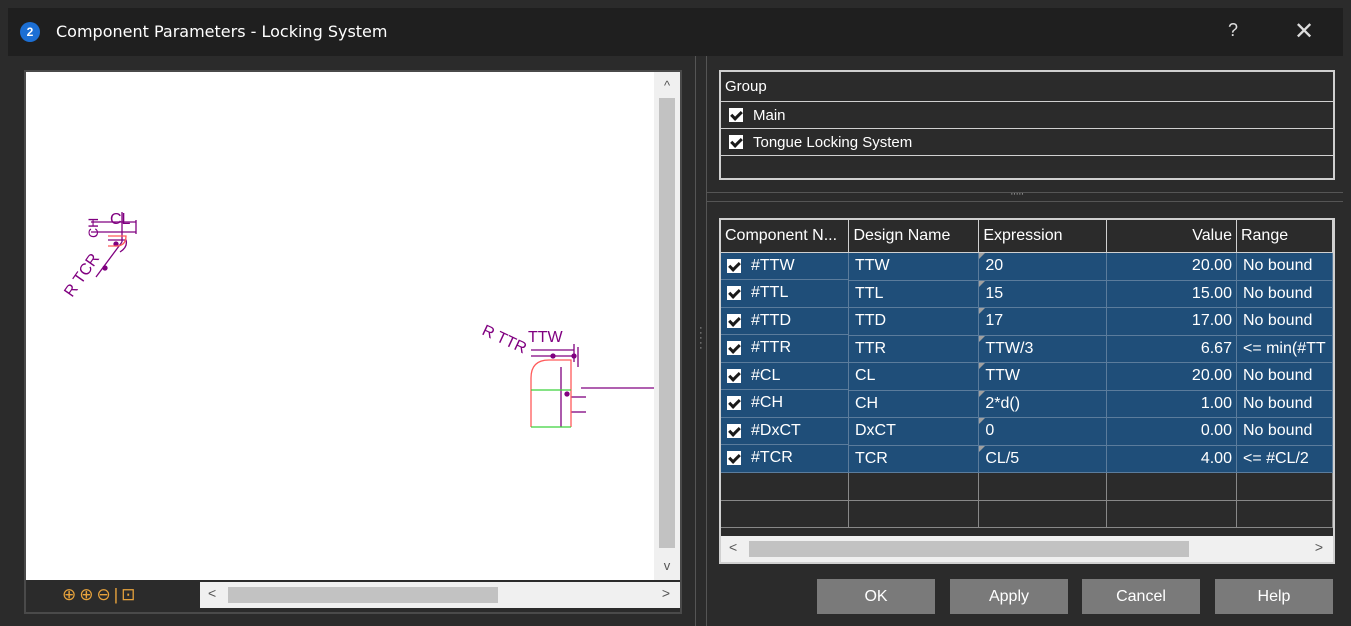 Image resolution: width=1351 pixels, height=626 pixels. I want to click on help-icon: ?, so click(1233, 30).